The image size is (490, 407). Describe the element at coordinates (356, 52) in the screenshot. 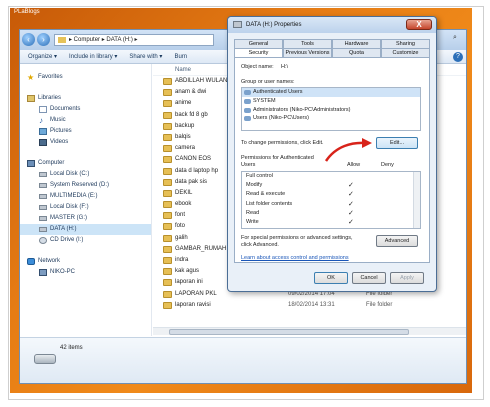

I see `tab-quota: Quota` at that location.